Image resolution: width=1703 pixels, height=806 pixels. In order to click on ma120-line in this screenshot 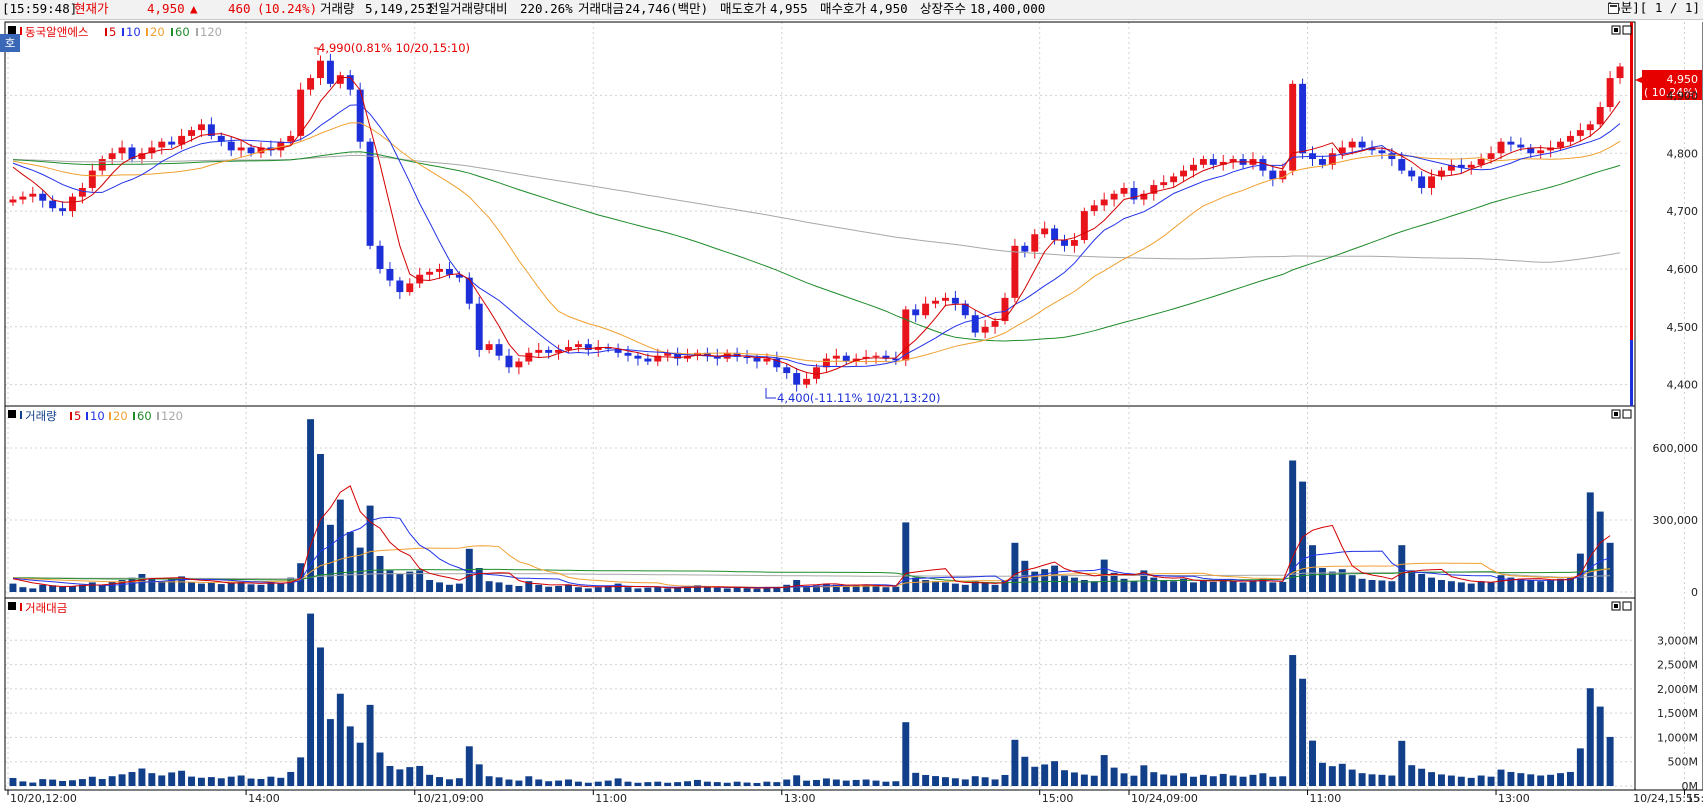, I will do `click(816, 208)`.